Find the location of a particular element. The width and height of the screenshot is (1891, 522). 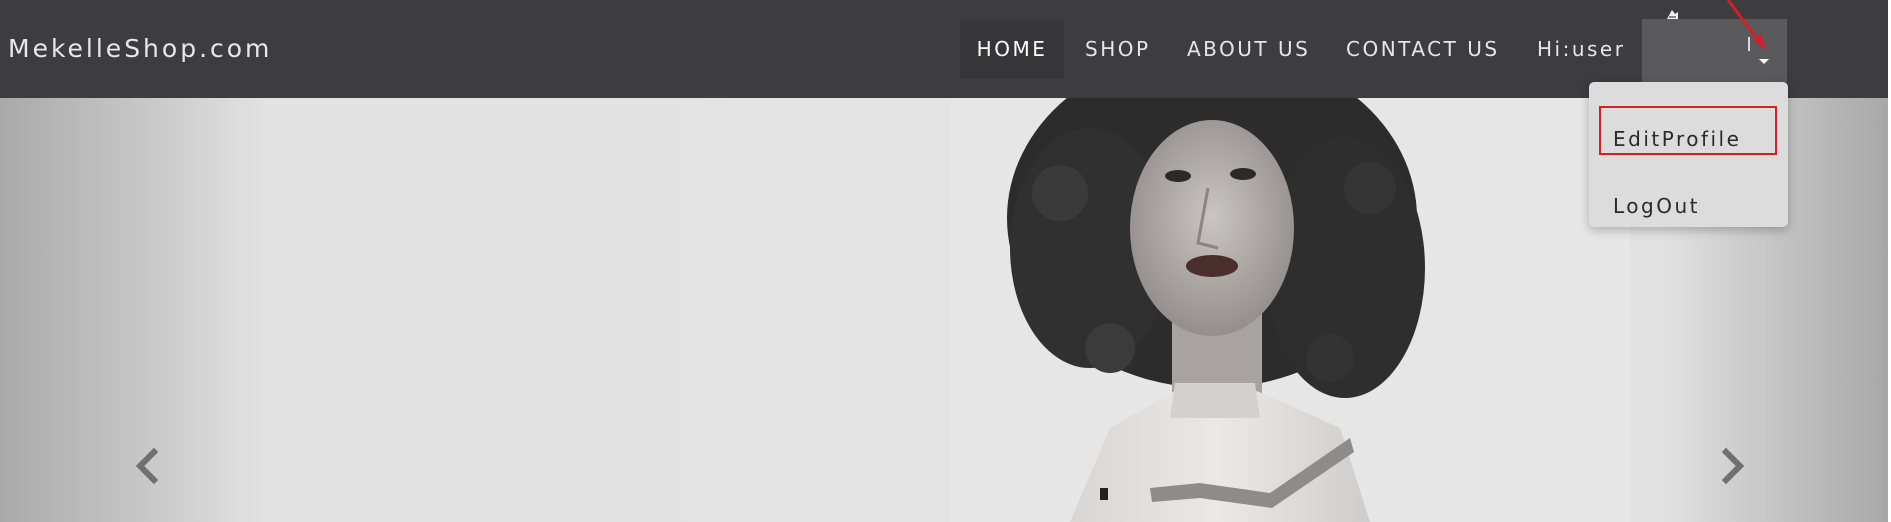

nav-about-us: ABOUT US is located at coordinates (1248, 49).